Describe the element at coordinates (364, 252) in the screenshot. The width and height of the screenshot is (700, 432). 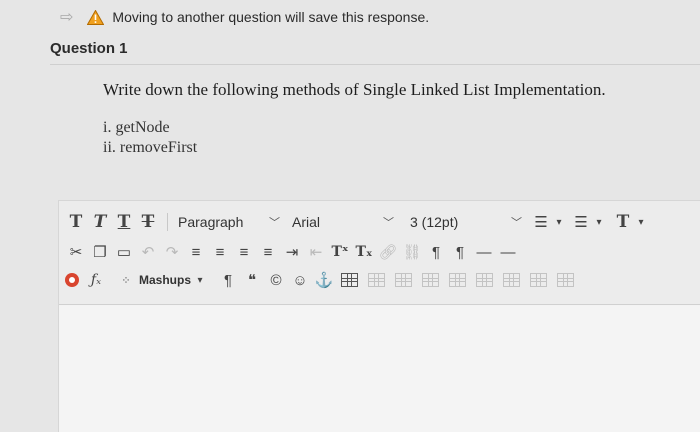
I see `subscript-icon: Tₓ` at that location.